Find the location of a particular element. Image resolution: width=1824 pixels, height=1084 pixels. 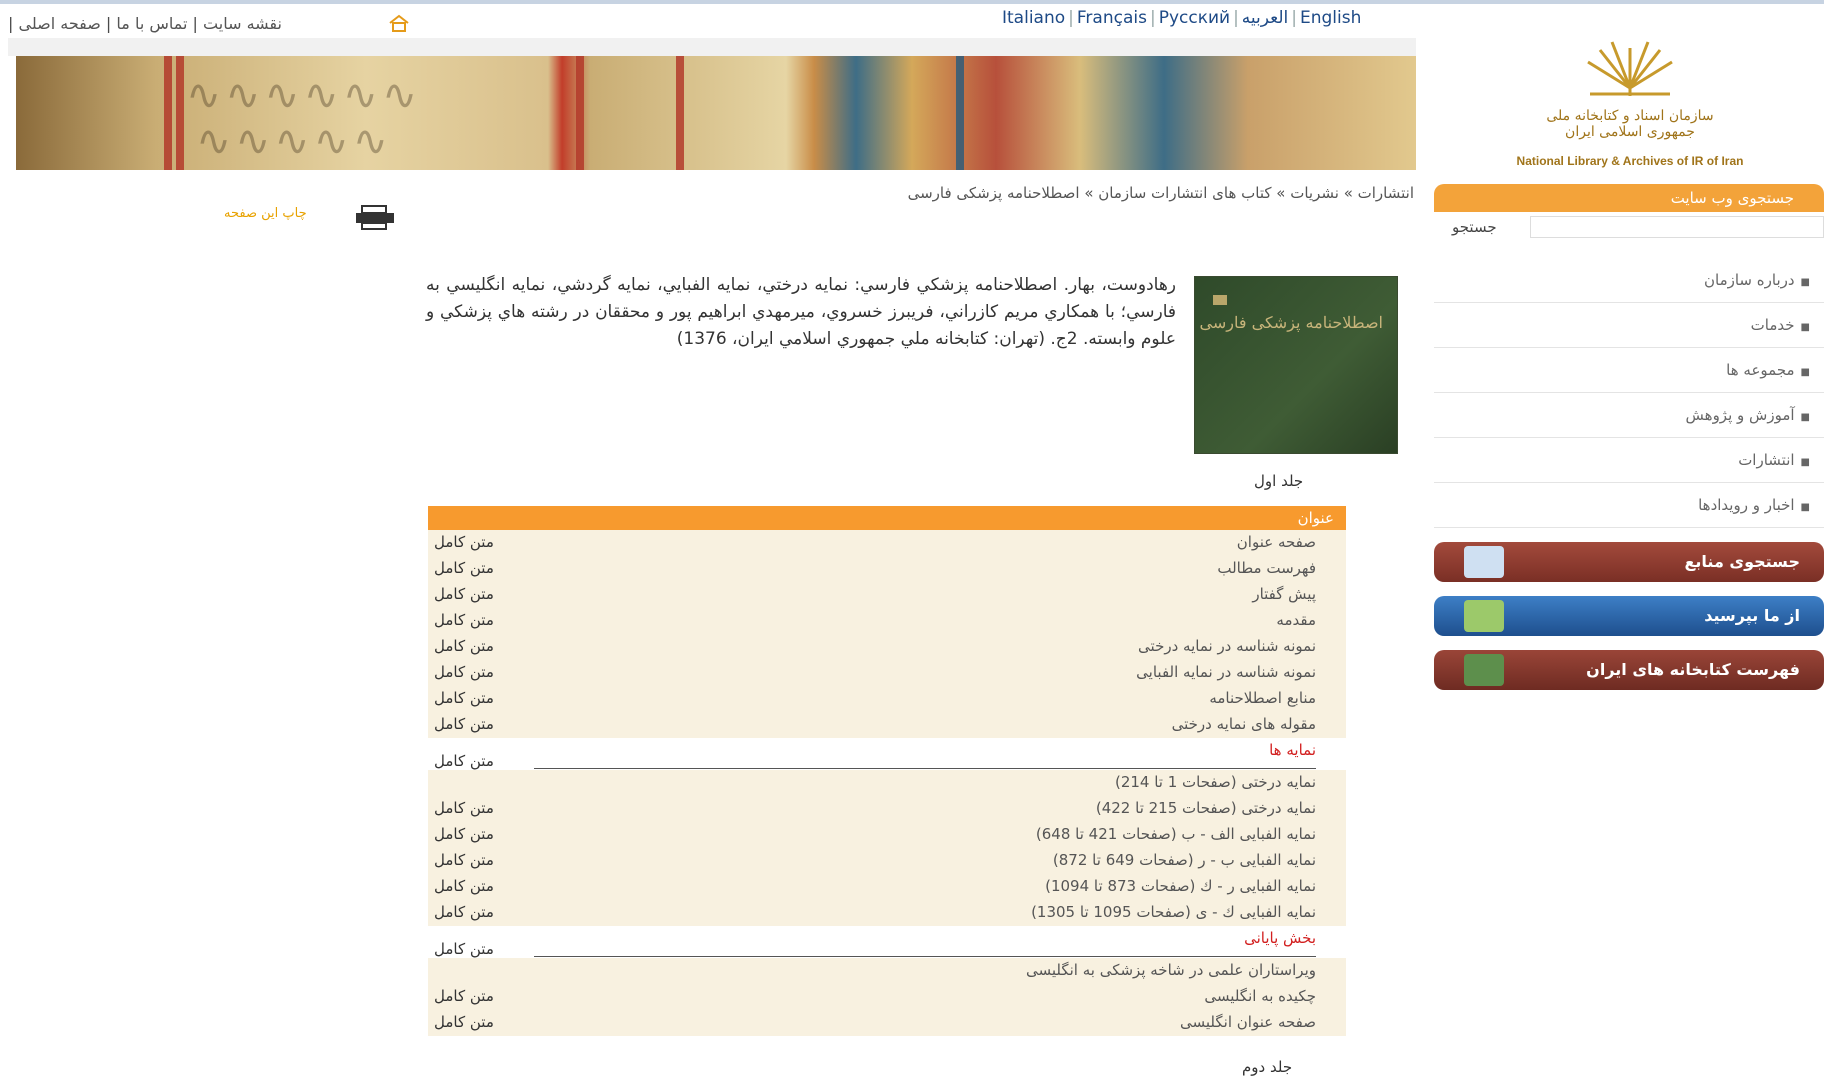

banner-strip is located at coordinates (712, 47).